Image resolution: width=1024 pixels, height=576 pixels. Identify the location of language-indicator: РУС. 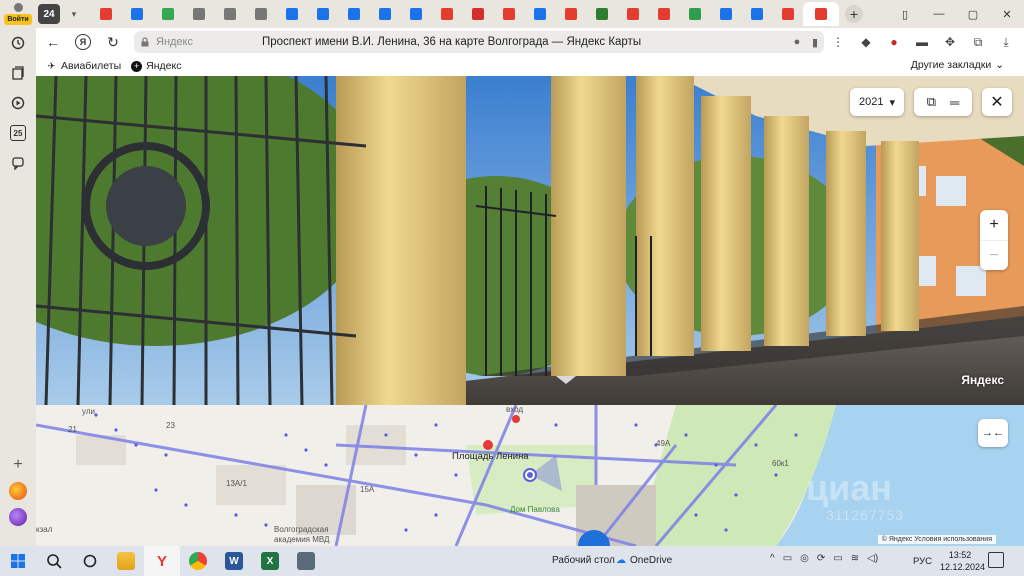
(922, 561).